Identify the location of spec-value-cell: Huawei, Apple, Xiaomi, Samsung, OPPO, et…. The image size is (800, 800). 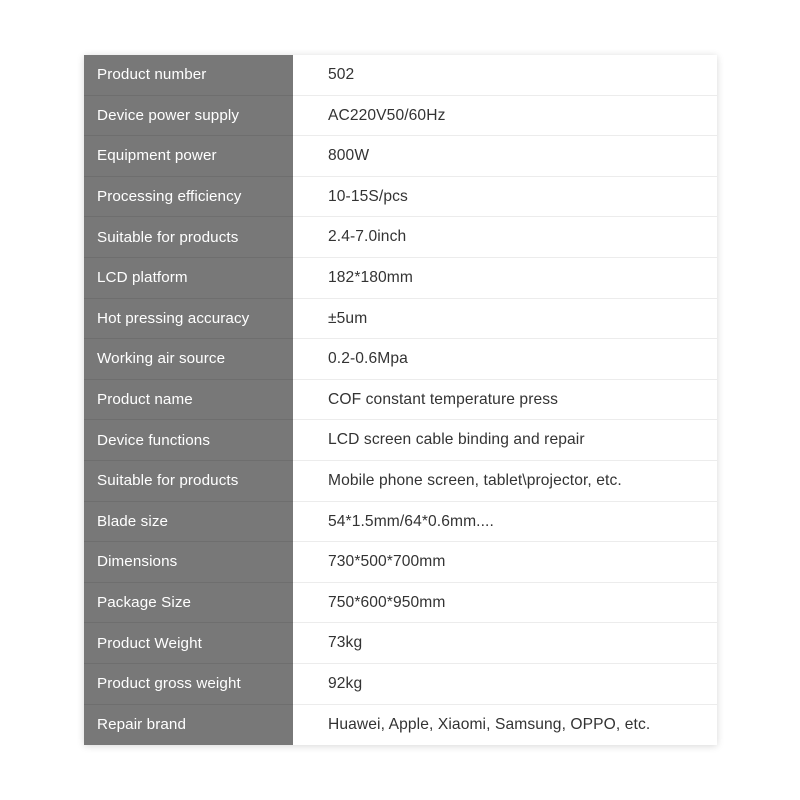
(505, 725).